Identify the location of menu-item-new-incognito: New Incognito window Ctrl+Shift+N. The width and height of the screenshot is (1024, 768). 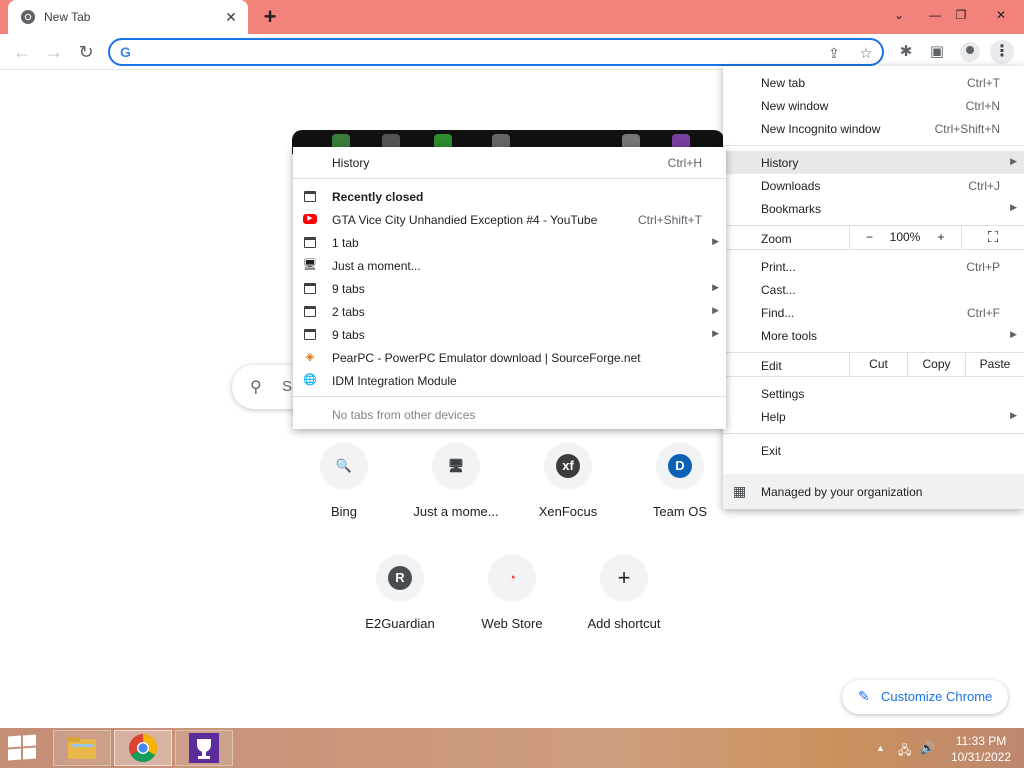
(873, 128).